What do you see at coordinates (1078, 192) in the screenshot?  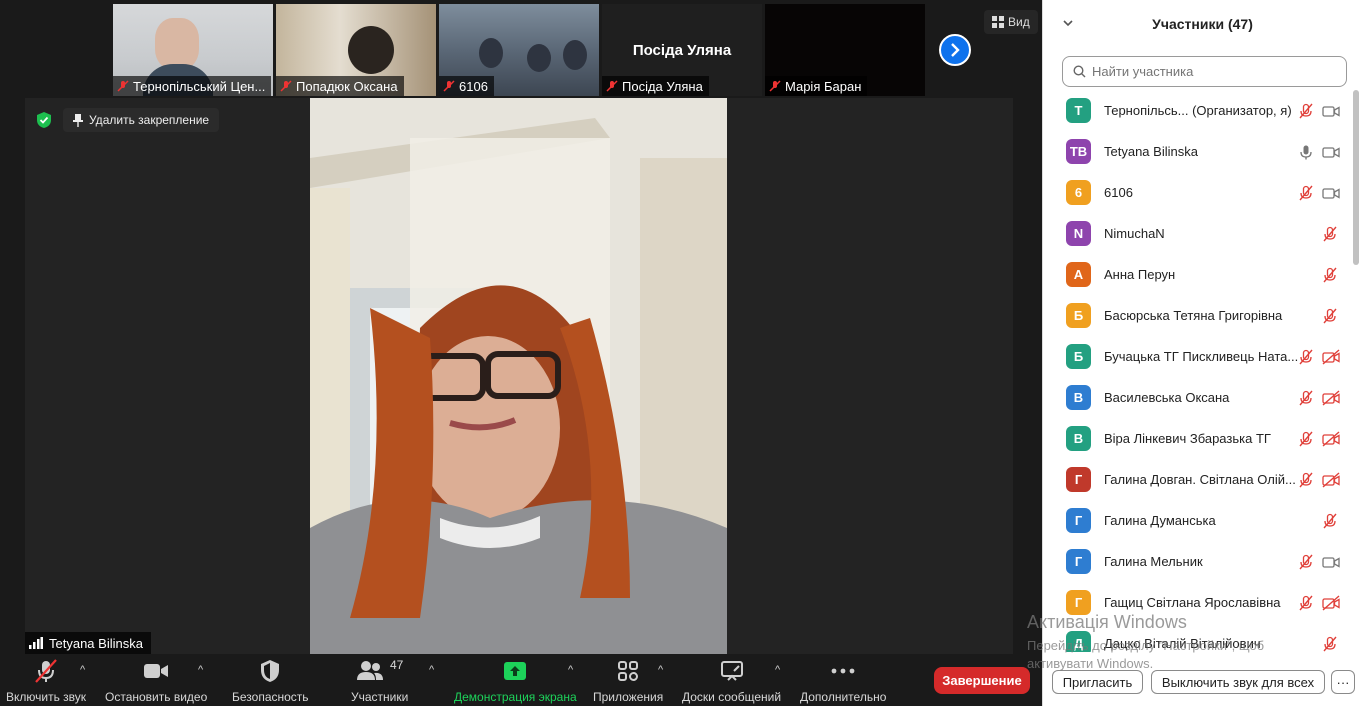 I see `avatar: 6` at bounding box center [1078, 192].